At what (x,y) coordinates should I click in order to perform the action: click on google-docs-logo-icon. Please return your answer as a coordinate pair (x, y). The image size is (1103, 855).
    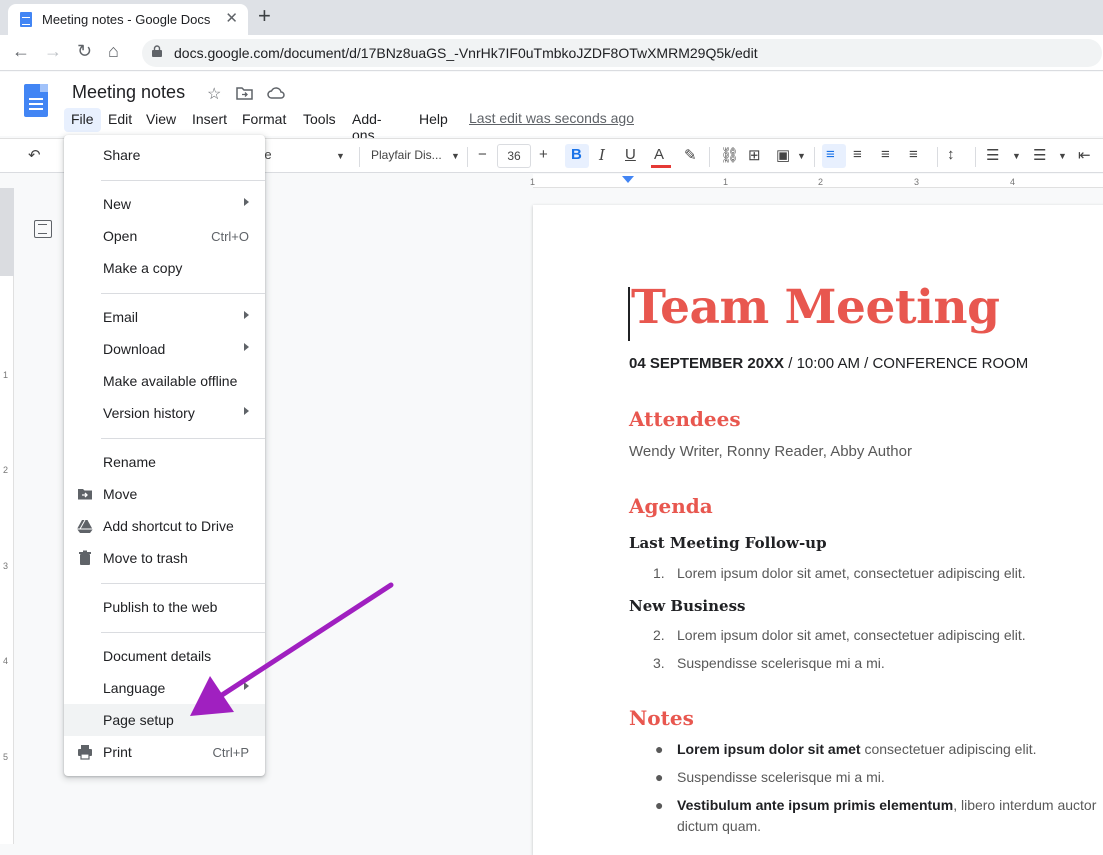
    Looking at the image, I should click on (36, 100).